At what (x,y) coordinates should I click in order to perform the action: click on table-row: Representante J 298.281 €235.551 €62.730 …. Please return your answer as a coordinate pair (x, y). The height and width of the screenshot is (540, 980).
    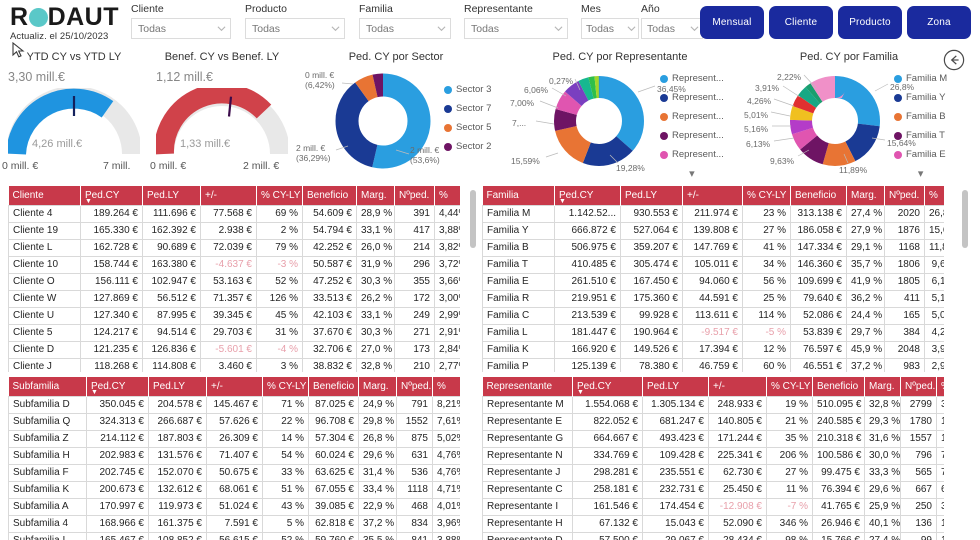
    Looking at the image, I should click on (713, 472).